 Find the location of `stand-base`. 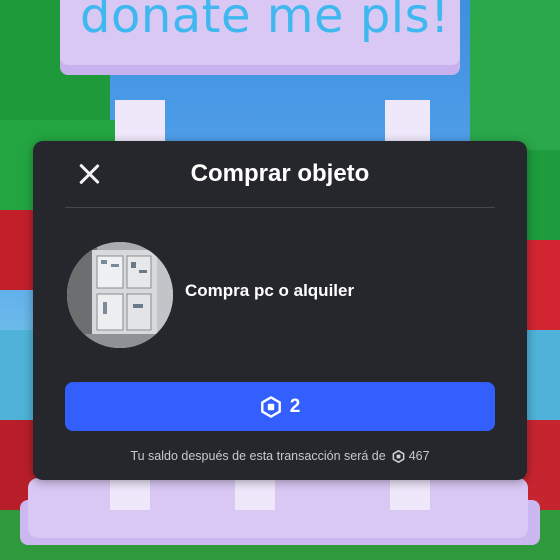

stand-base is located at coordinates (278, 508).